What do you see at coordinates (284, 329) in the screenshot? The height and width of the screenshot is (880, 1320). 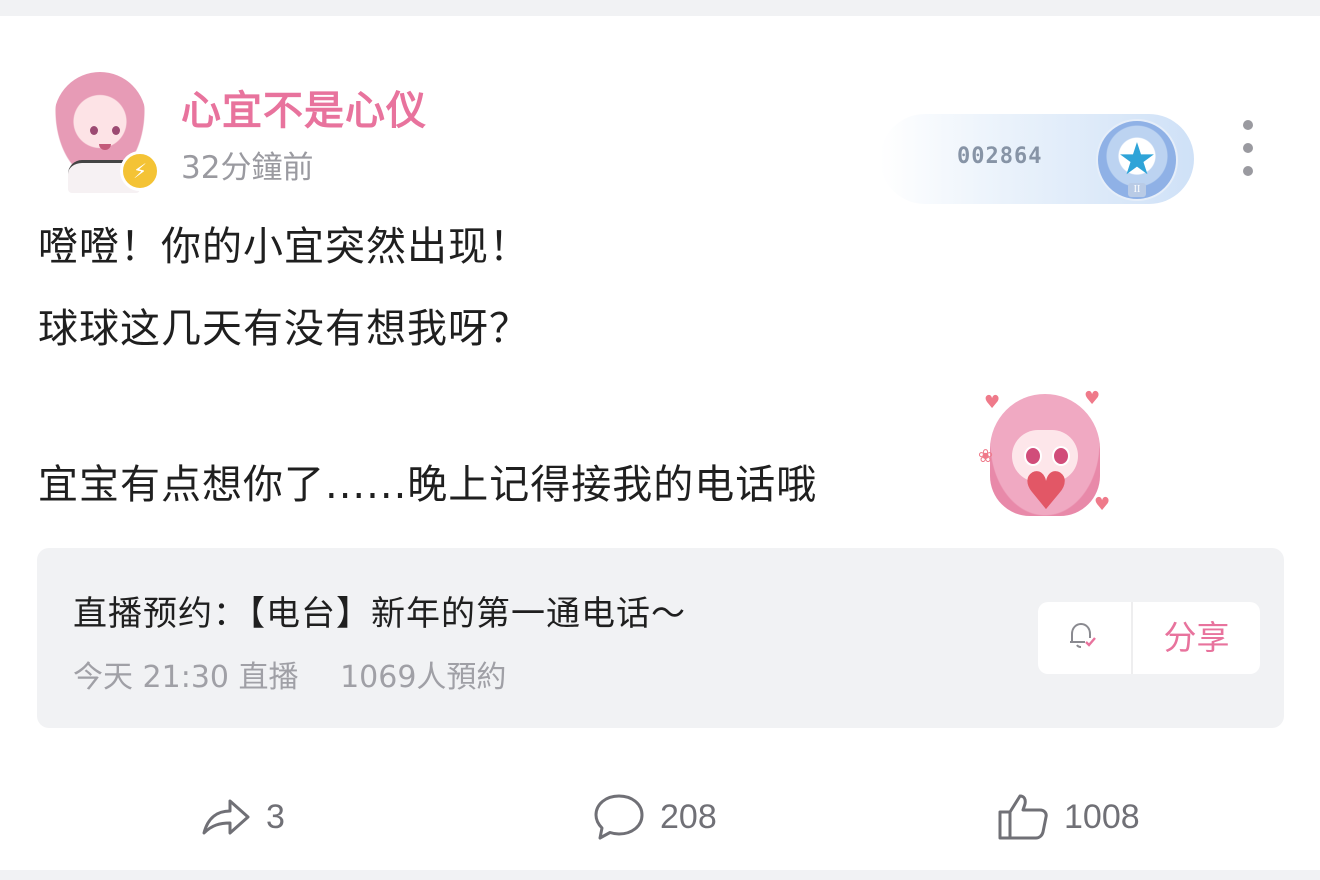 I see `post-text-line-2: 球球这几天有没有想我呀？` at bounding box center [284, 329].